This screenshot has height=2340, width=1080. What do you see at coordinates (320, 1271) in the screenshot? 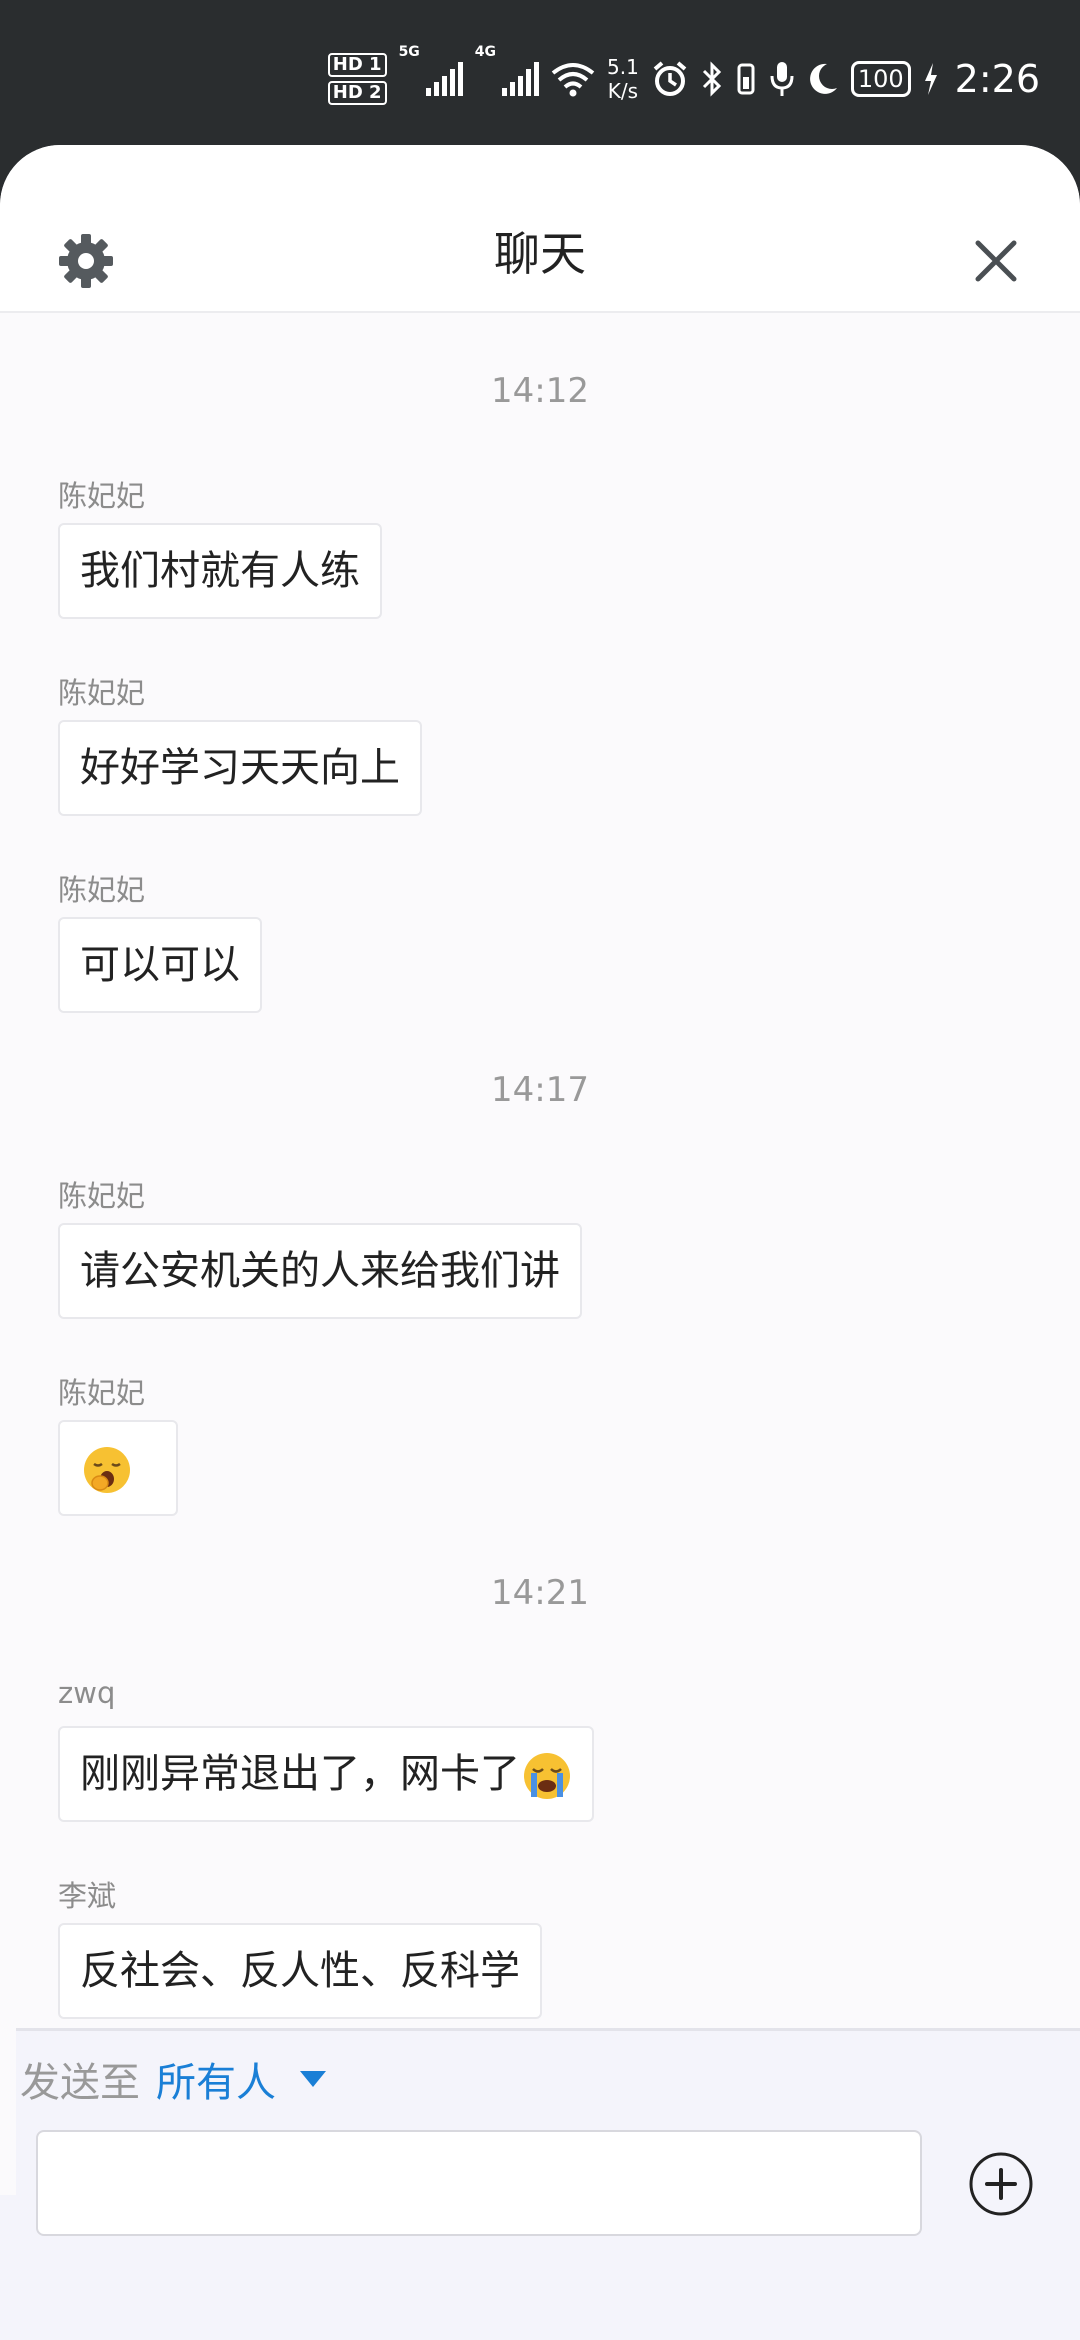
I see `message-bubble: 请公安机关的人来给我们讲` at bounding box center [320, 1271].